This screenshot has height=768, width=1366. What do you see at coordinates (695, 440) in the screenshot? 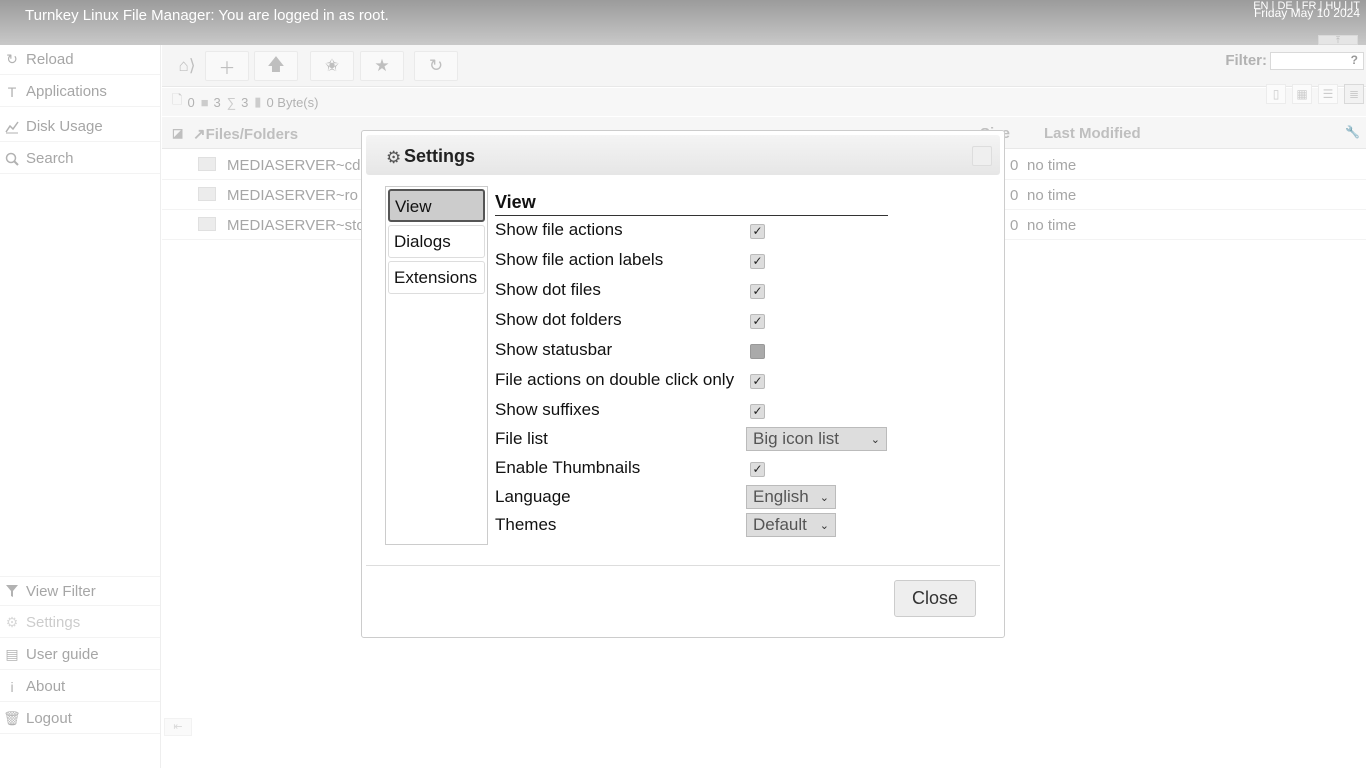
I see `option-file-list: File list Big icon list ⌄` at bounding box center [695, 440].